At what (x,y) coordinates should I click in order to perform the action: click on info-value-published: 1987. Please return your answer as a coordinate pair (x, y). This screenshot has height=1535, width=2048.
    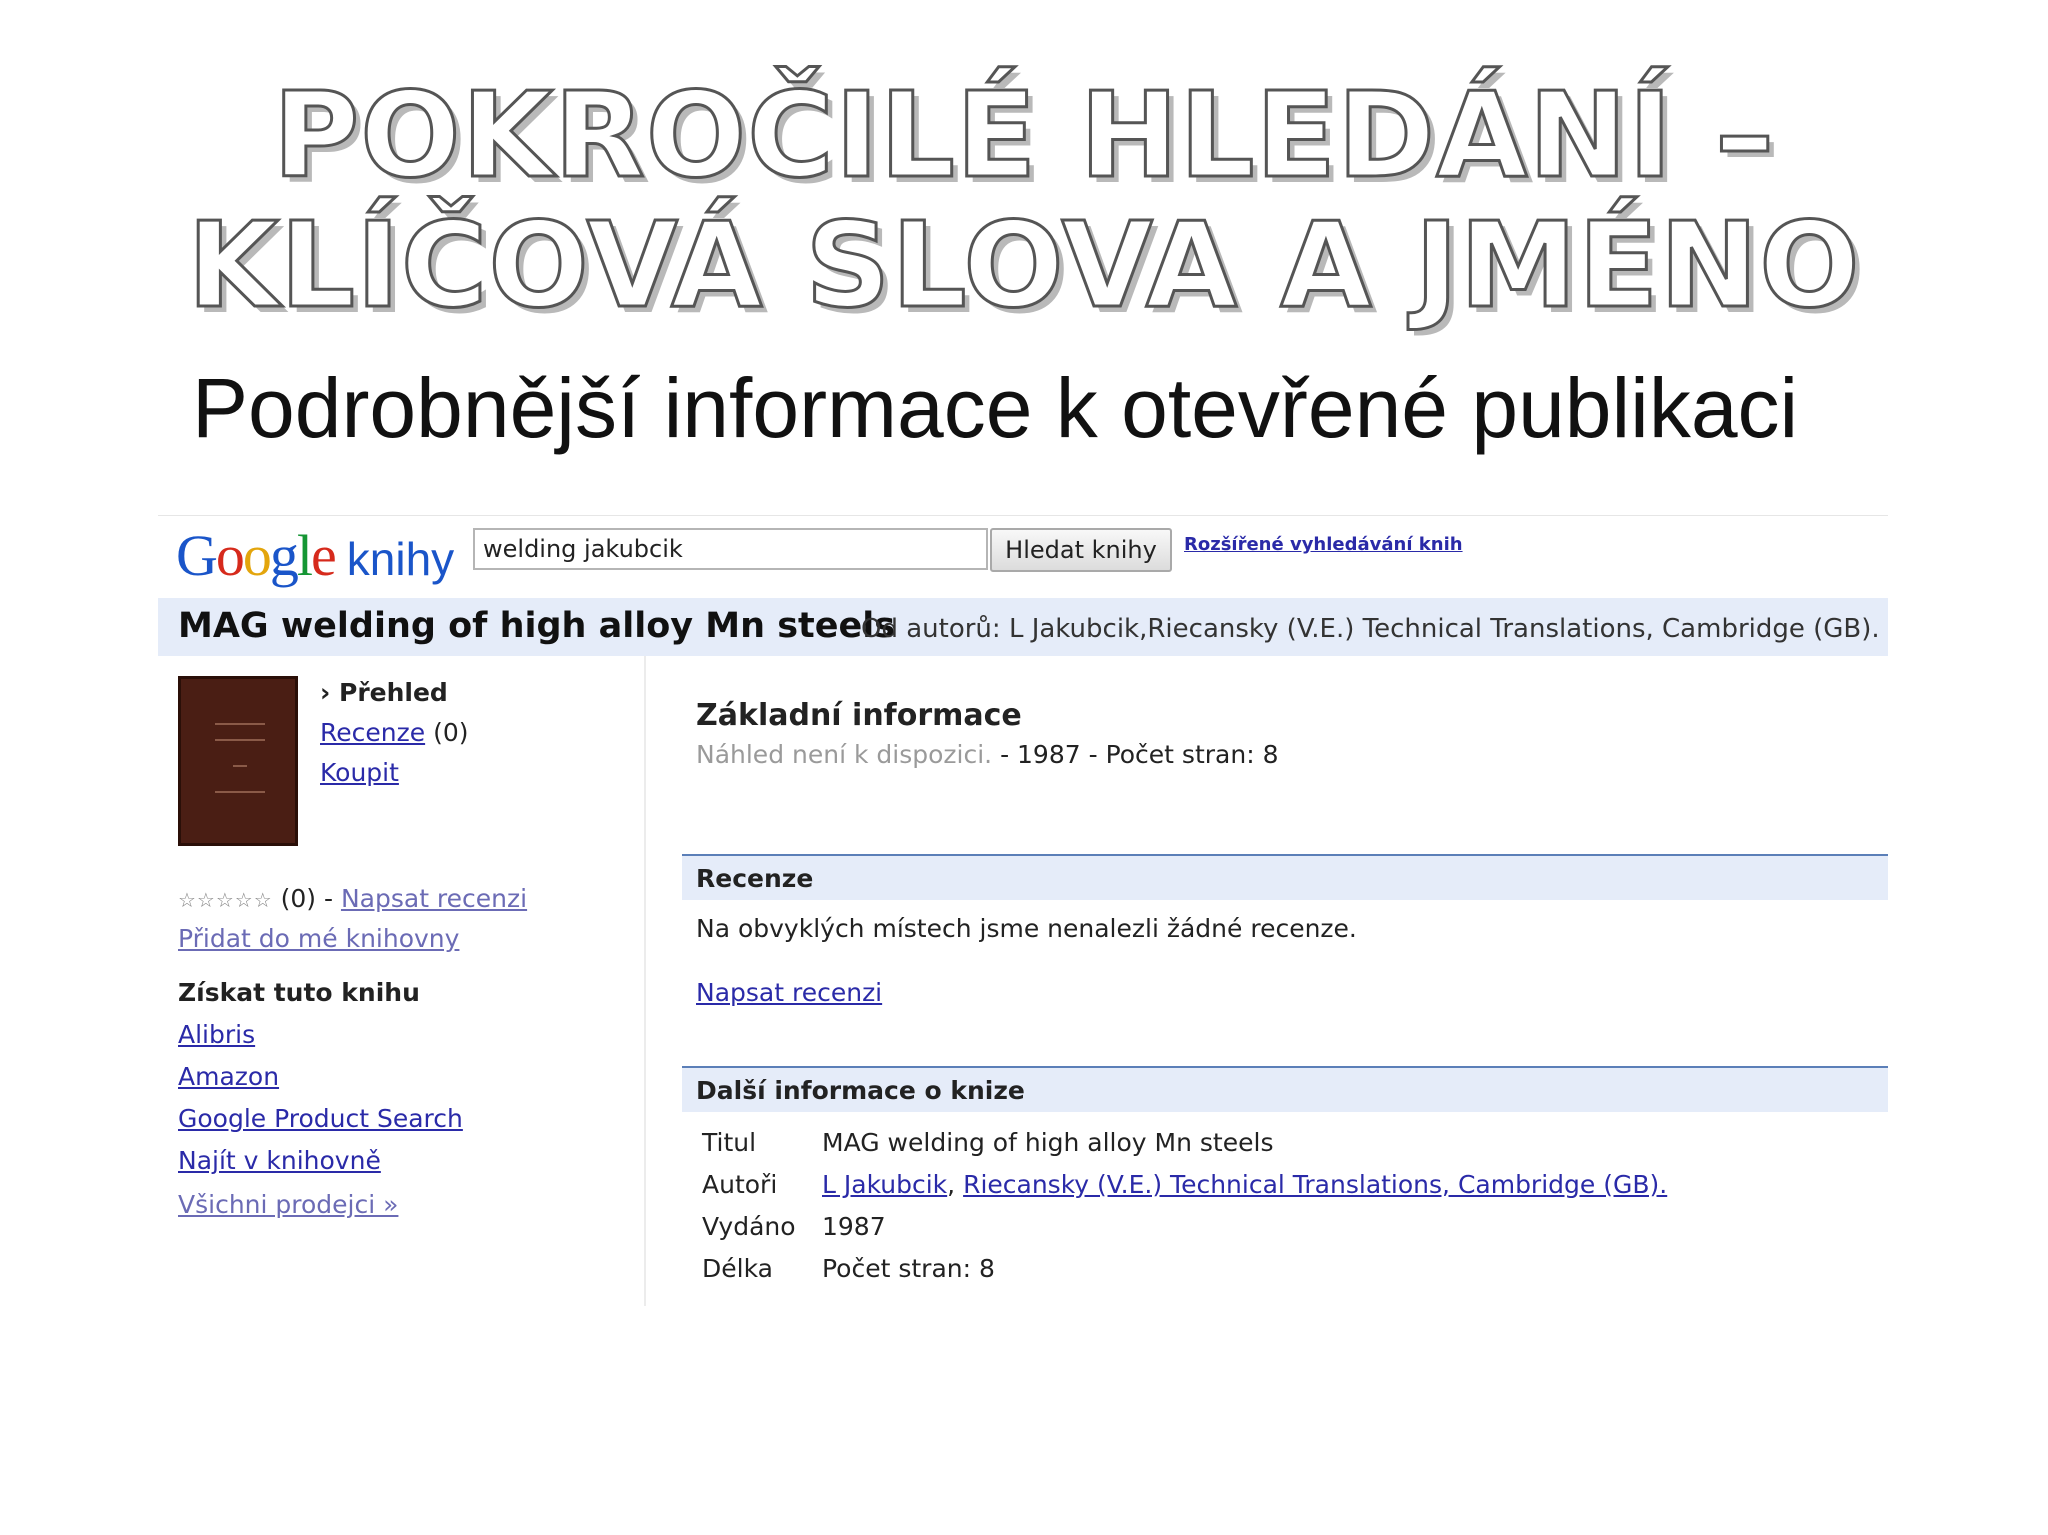
    Looking at the image, I should click on (854, 1226).